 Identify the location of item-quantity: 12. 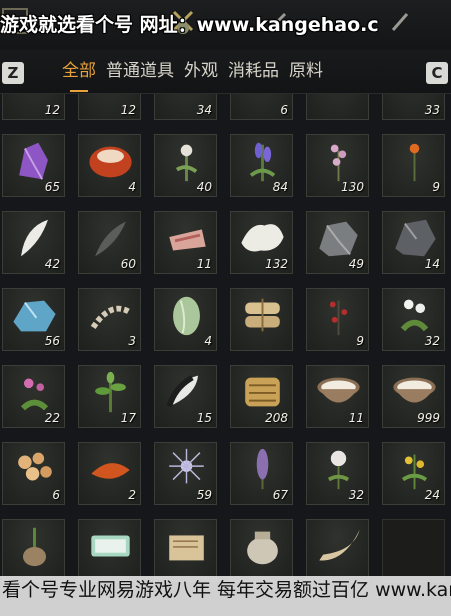
(128, 110).